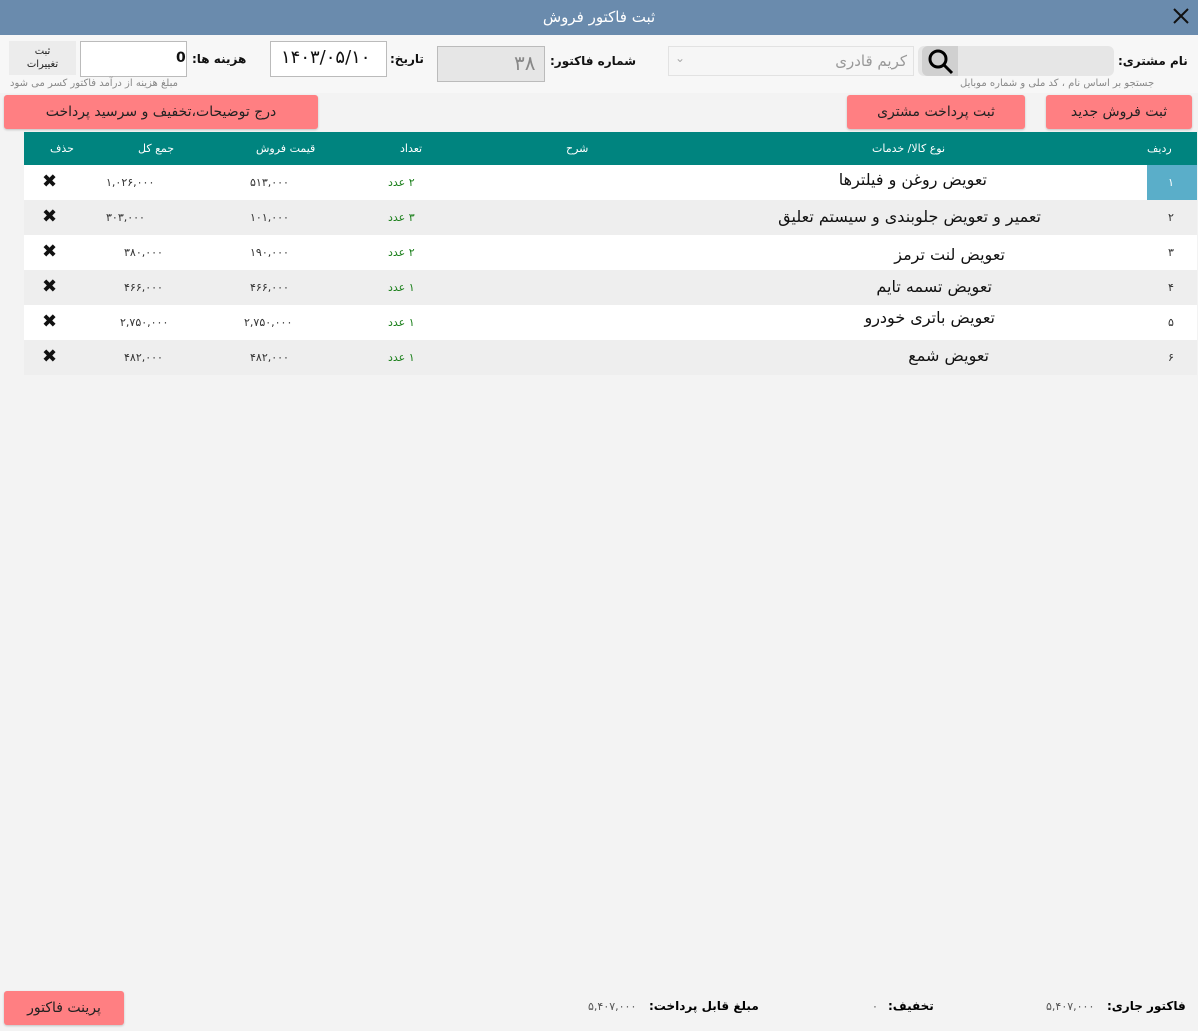  Describe the element at coordinates (934, 286) in the screenshot. I see `row-service: تعویض تسمه تایم` at that location.